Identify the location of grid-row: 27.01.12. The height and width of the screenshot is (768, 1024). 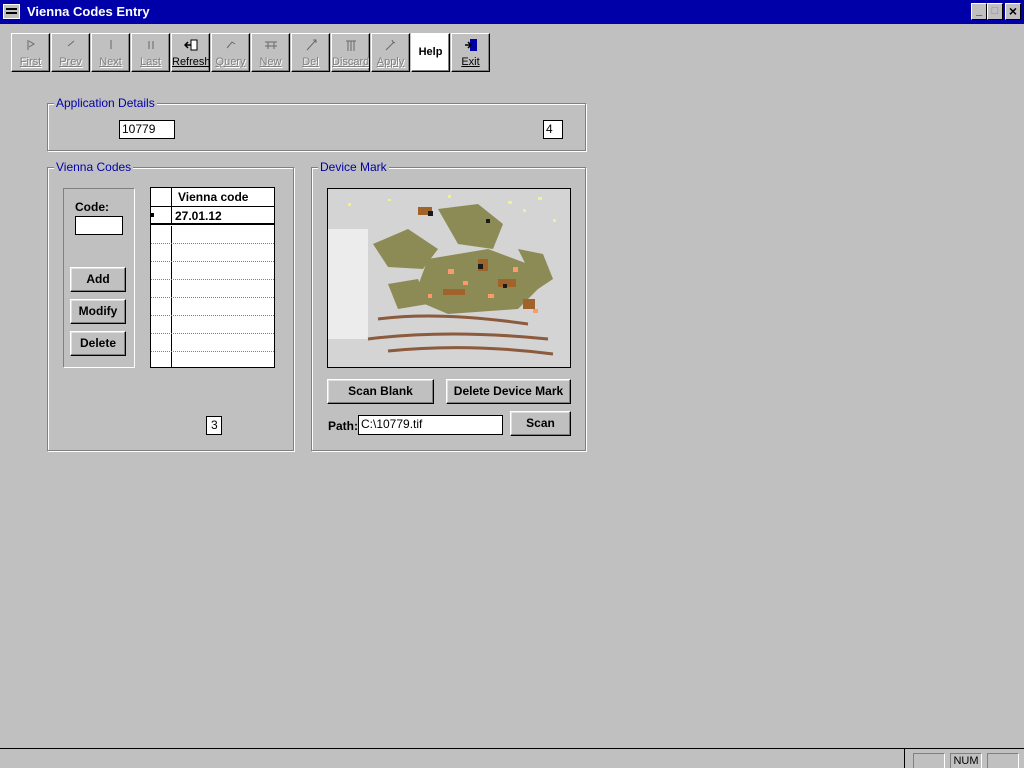
(212, 216).